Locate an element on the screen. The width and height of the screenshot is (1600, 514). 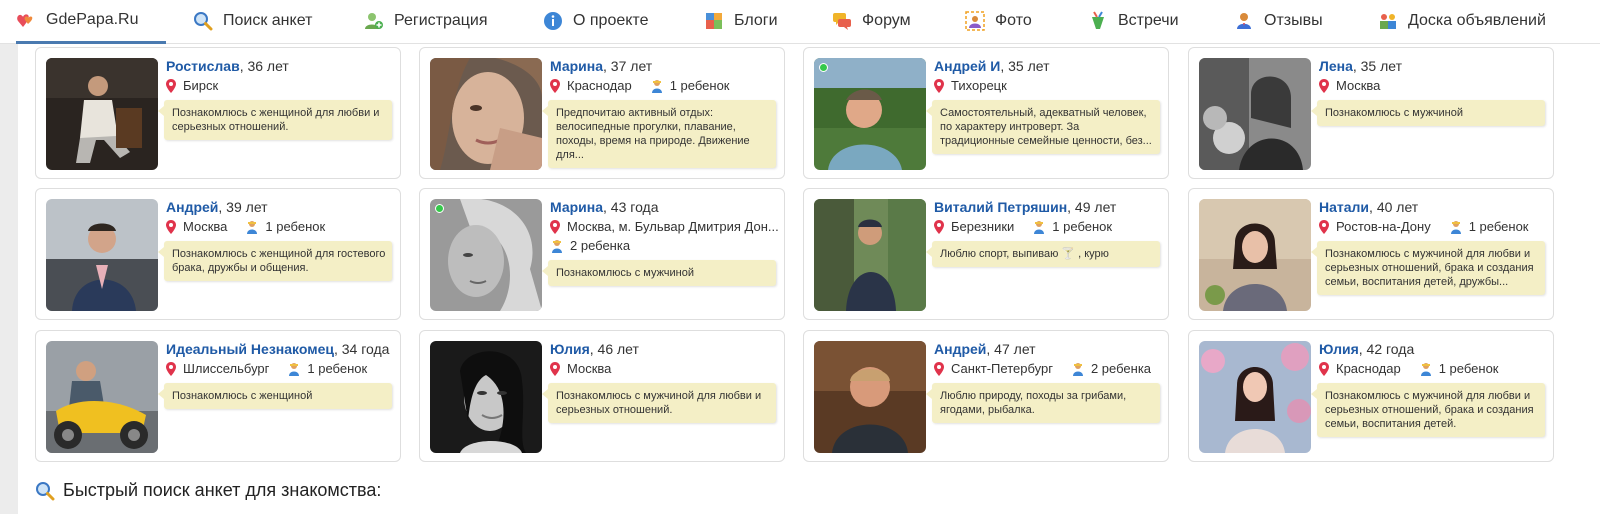
profile-location: Санкт-Петербург 2 ребенка is located at coordinates (1048, 368).